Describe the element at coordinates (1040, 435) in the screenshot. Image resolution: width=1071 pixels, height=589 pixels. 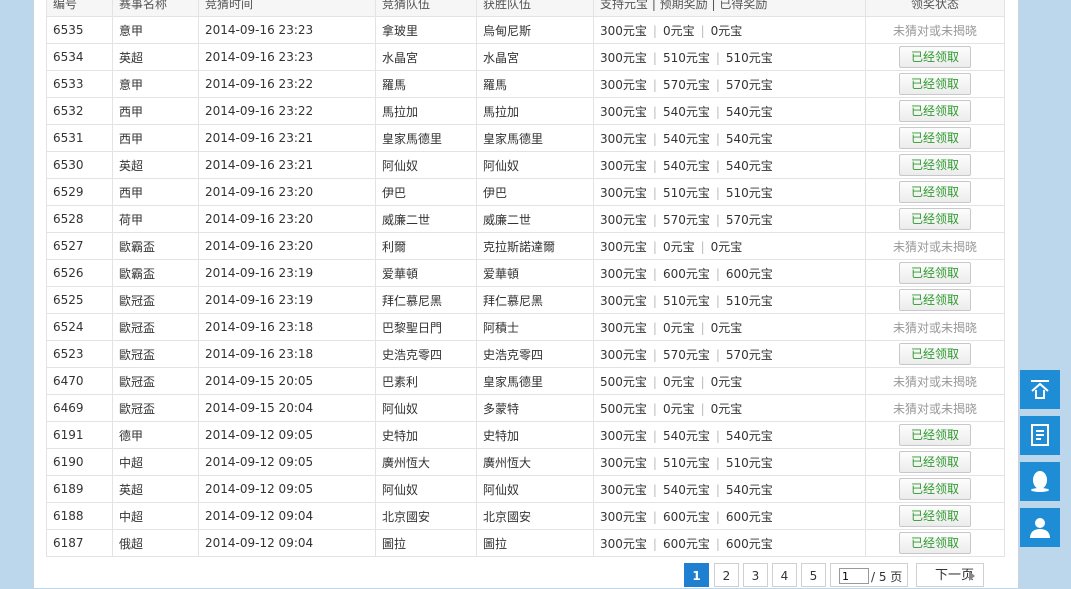
I see `notes-button` at that location.